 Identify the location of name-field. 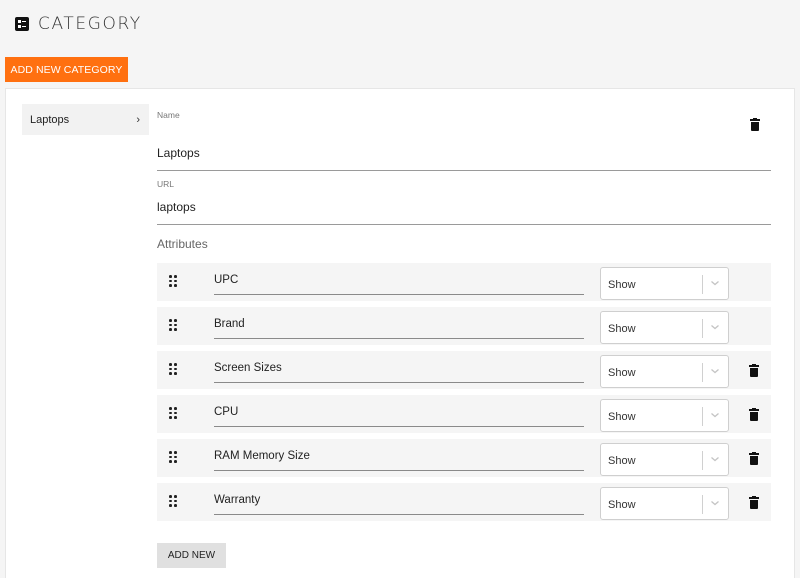
(464, 158).